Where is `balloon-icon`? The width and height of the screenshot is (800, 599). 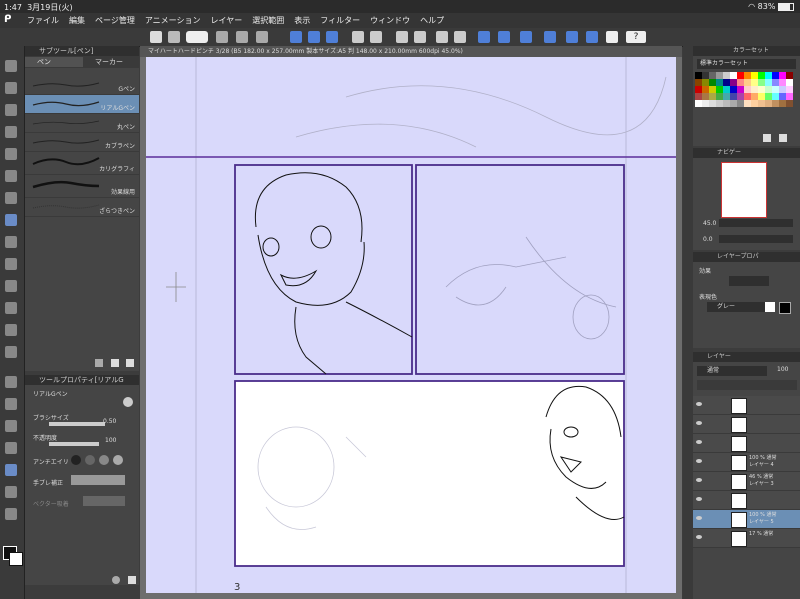 balloon-icon is located at coordinates (11, 492).